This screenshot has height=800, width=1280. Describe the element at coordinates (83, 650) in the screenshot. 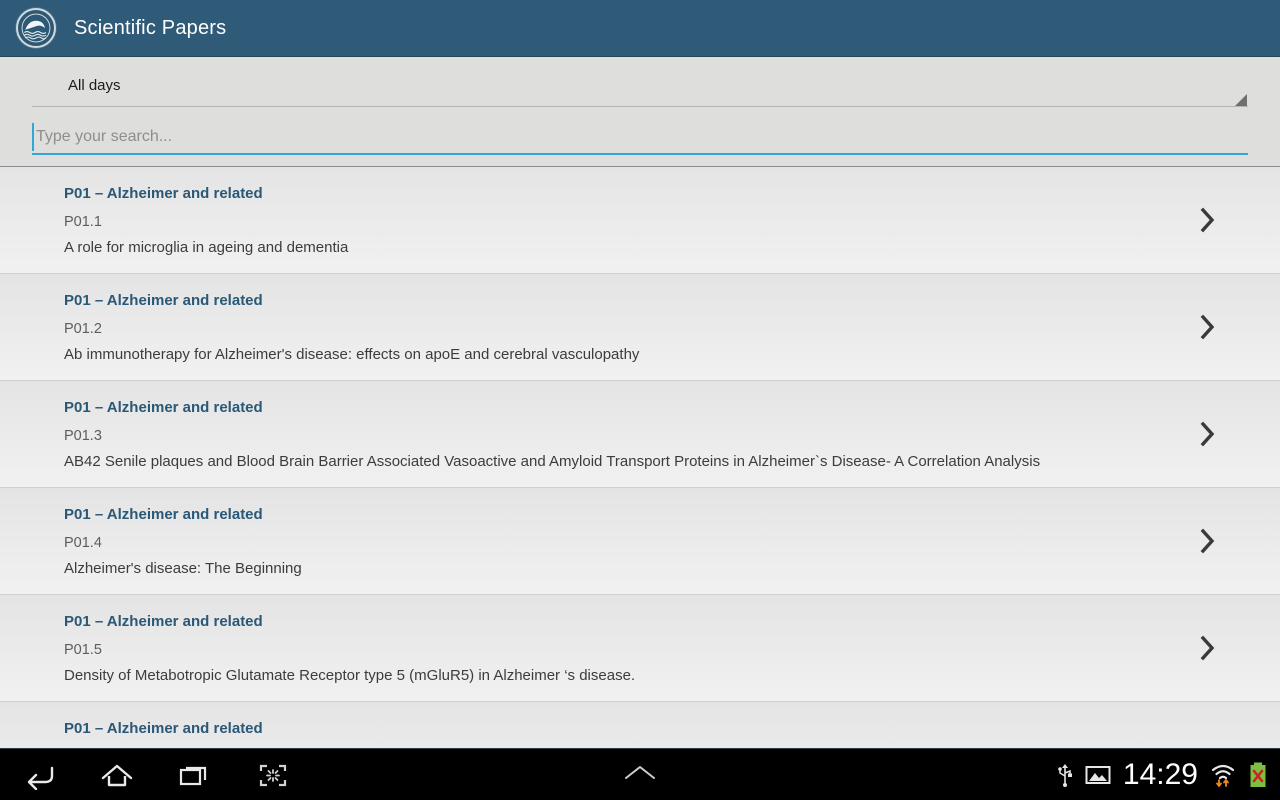

I see `row-code: P01.5` at that location.